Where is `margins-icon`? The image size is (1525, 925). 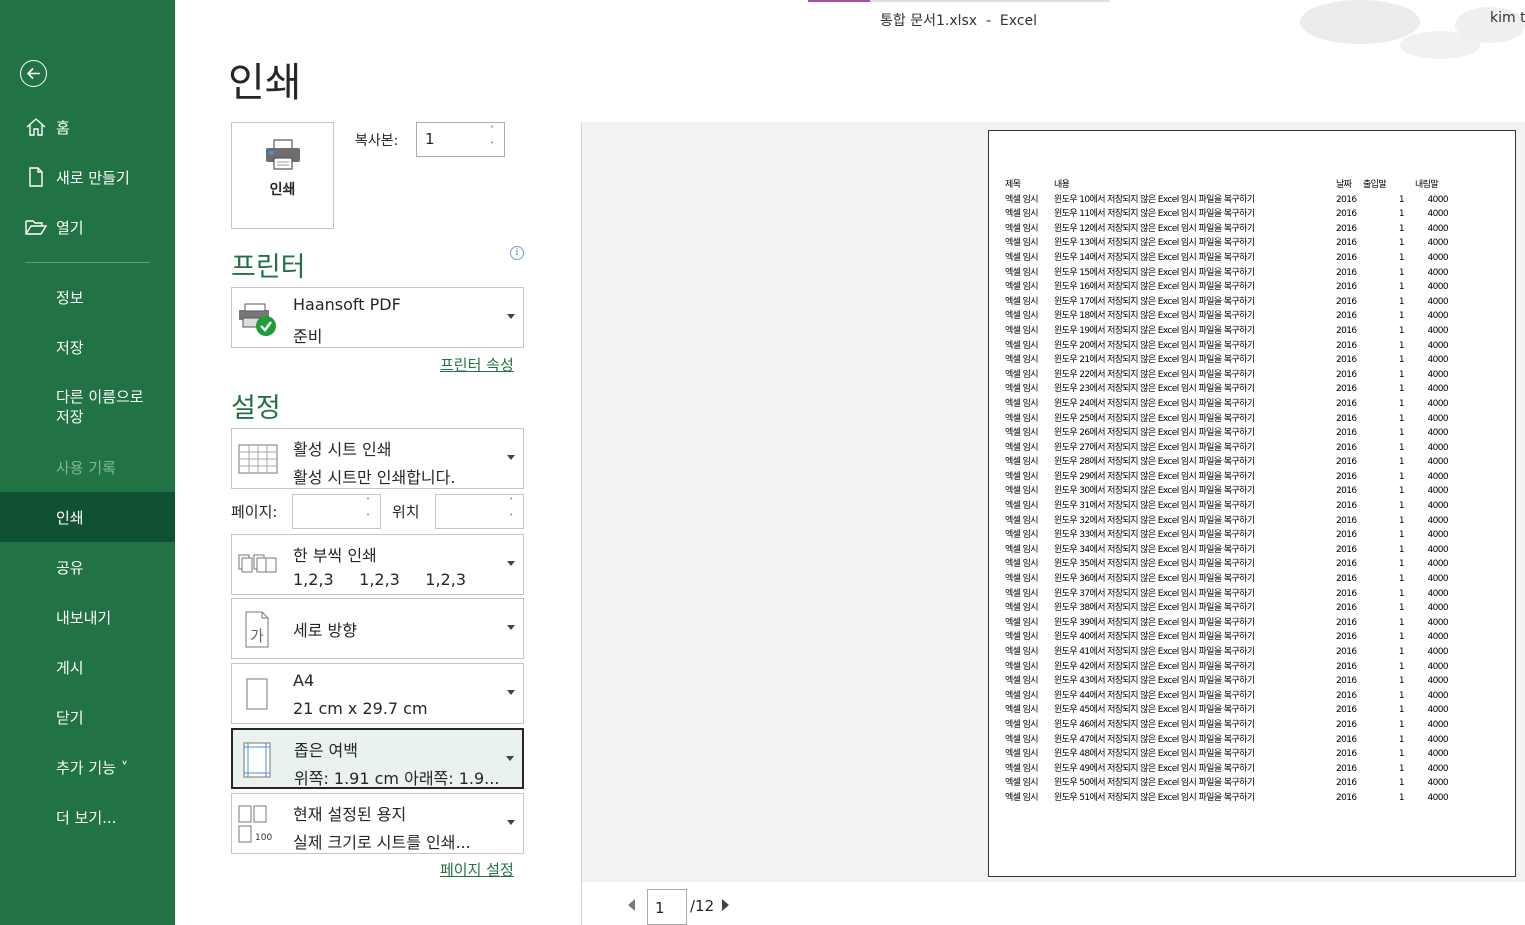 margins-icon is located at coordinates (257, 760).